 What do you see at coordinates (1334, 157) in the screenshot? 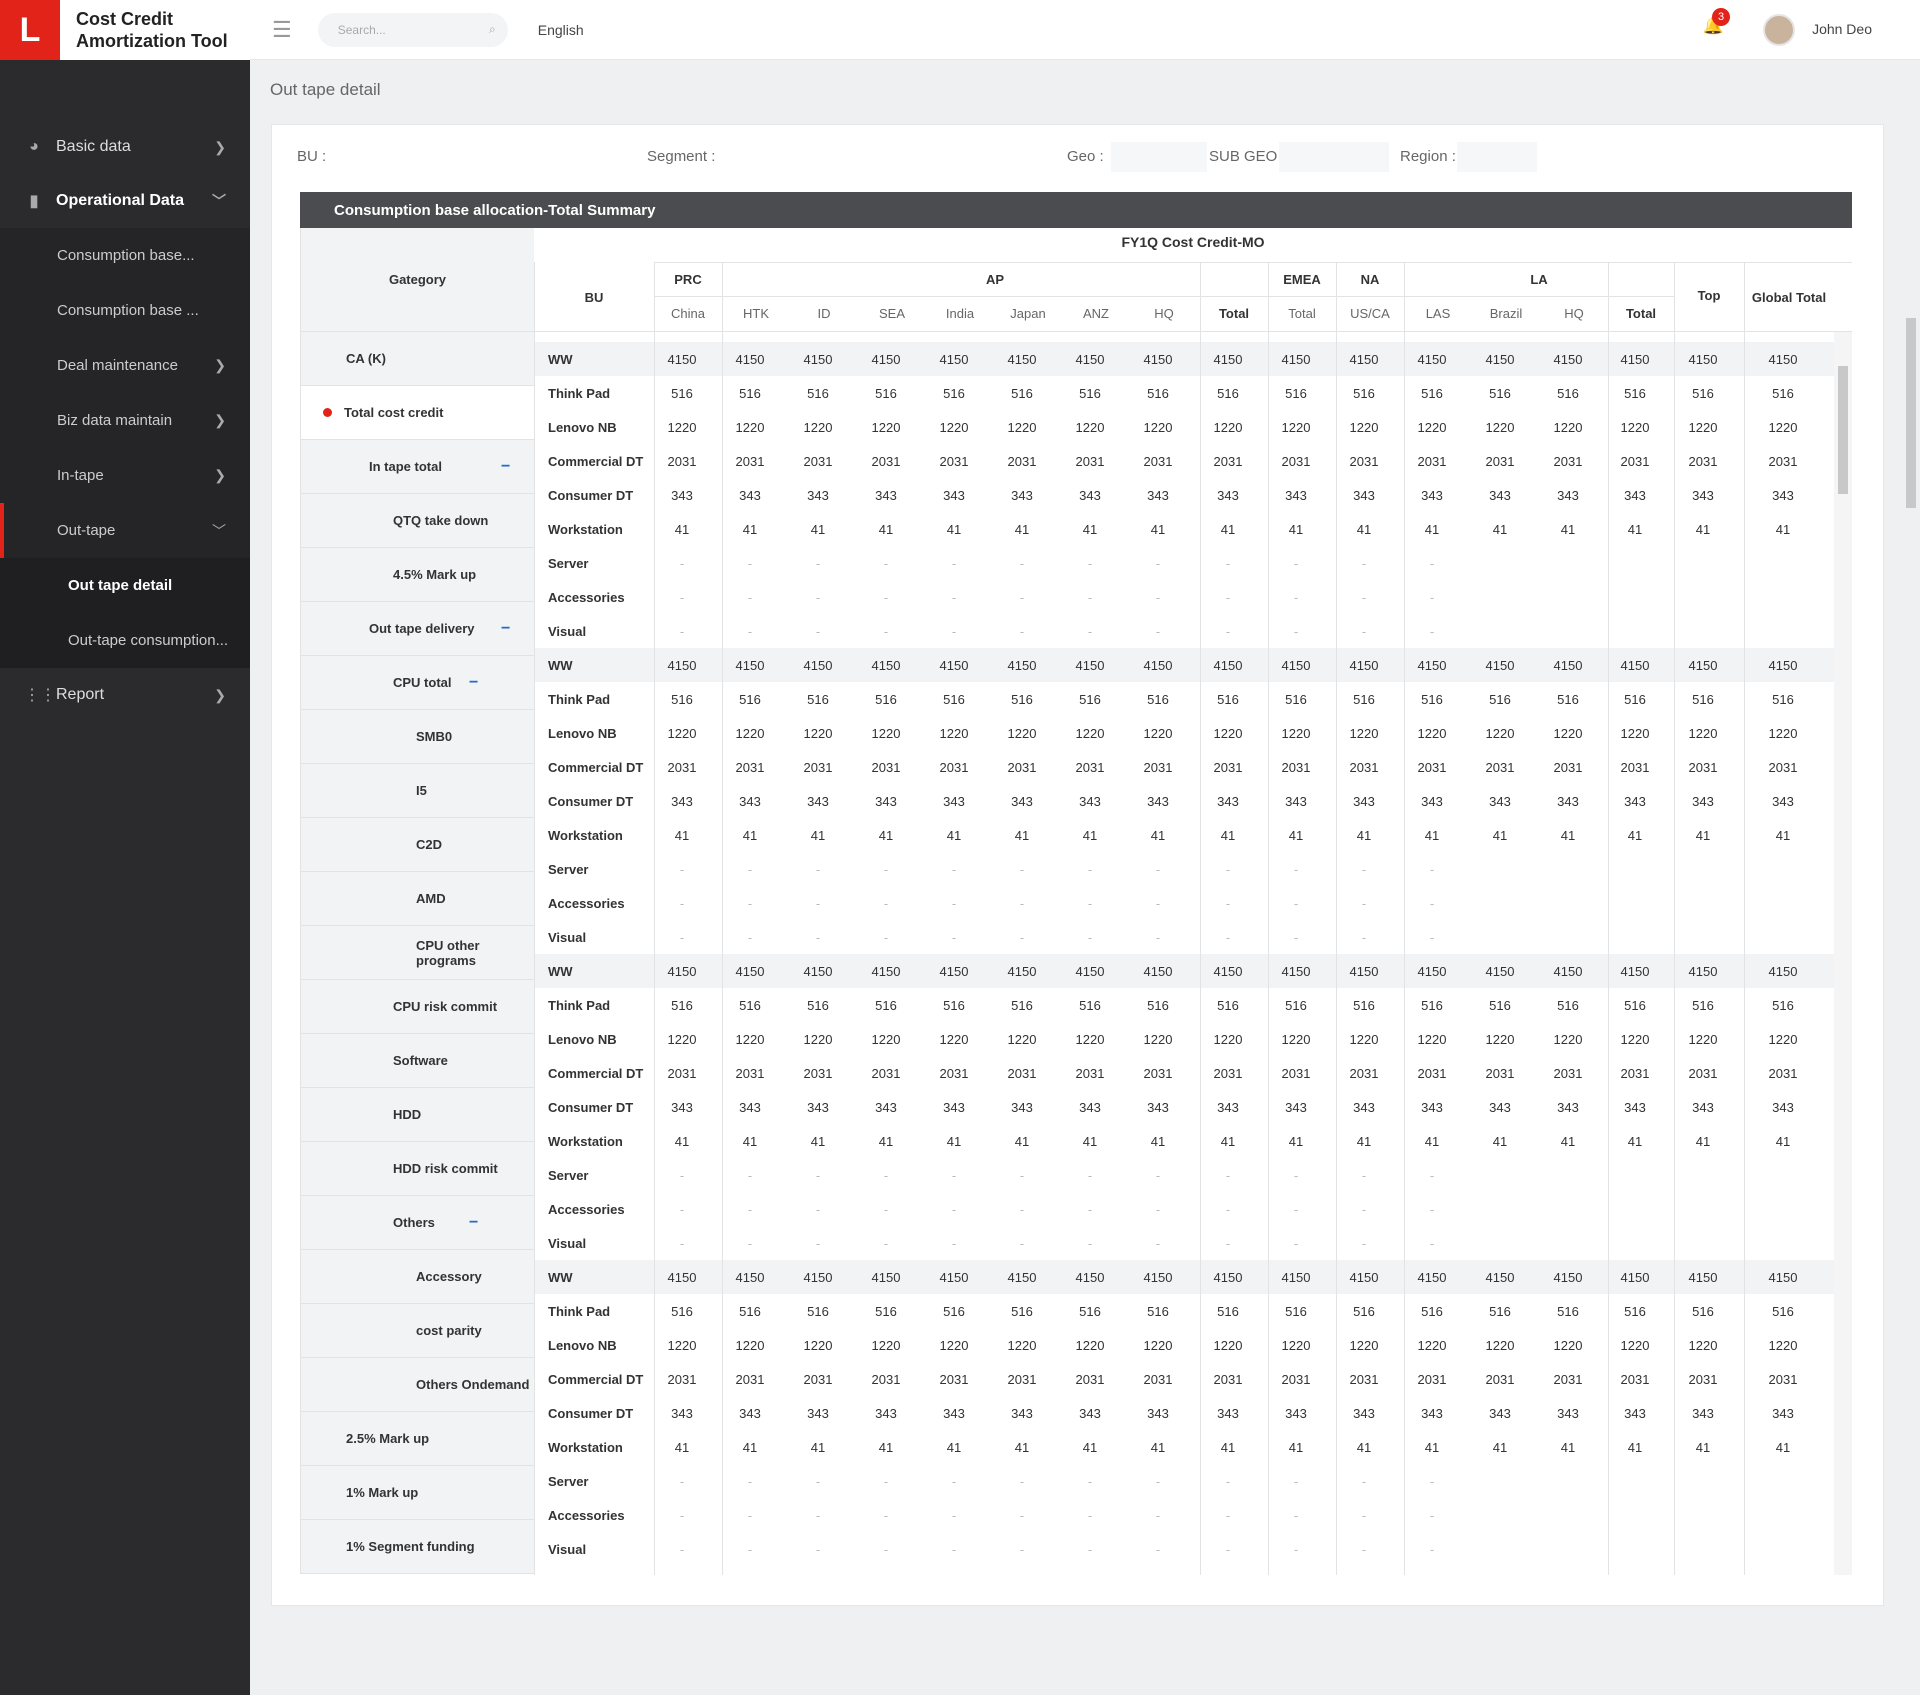
I see `subgeo-select` at bounding box center [1334, 157].